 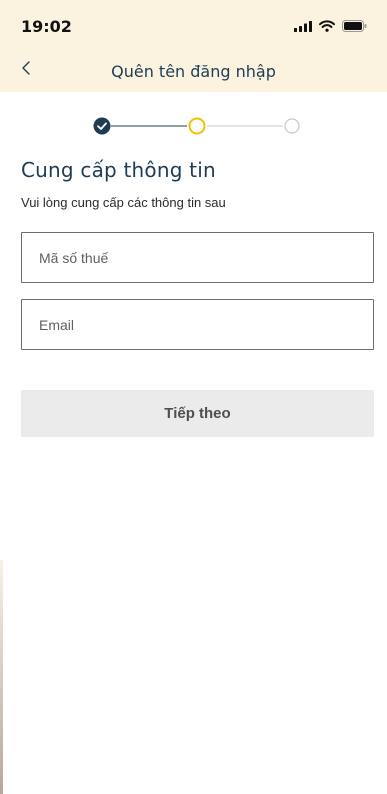 What do you see at coordinates (197, 324) in the screenshot?
I see `email-input` at bounding box center [197, 324].